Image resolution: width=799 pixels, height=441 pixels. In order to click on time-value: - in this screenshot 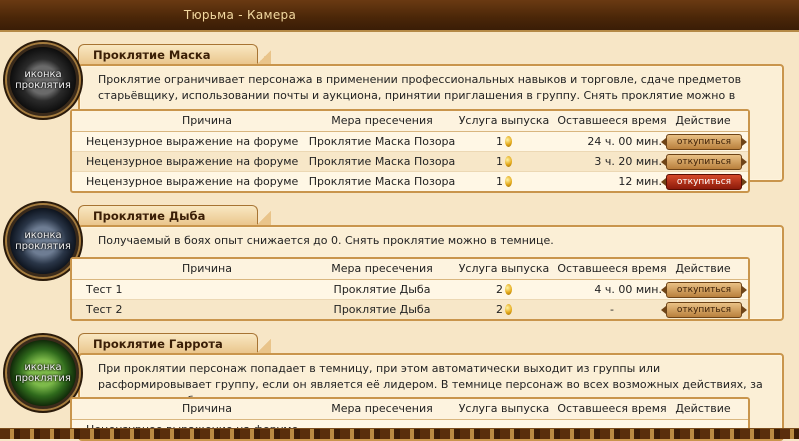, I will do `click(612, 309)`.